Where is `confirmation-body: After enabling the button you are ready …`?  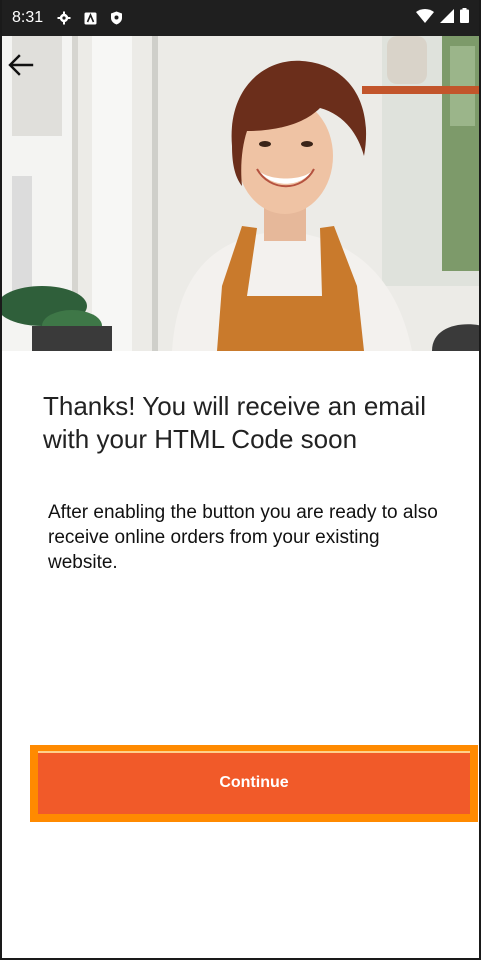 confirmation-body: After enabling the button you are ready … is located at coordinates (243, 537).